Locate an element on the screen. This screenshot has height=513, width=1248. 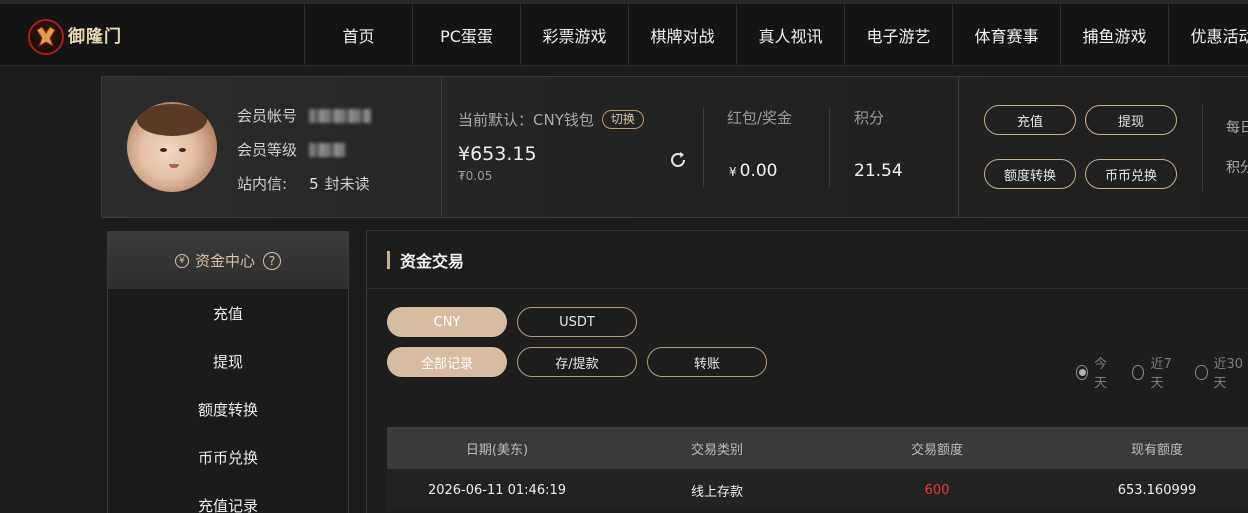
usdt-balance: ₮0.05 is located at coordinates (475, 176).